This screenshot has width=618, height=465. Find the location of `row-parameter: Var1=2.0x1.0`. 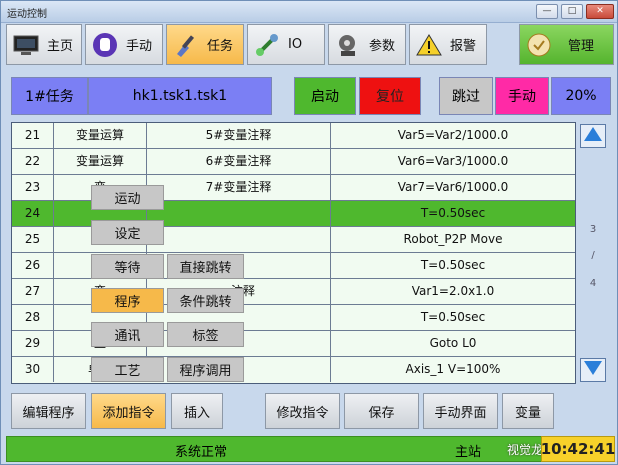

row-parameter: Var1=2.0x1.0 is located at coordinates (453, 291).